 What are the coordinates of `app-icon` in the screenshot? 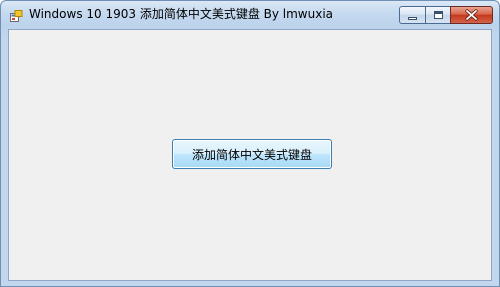 It's located at (16, 15).